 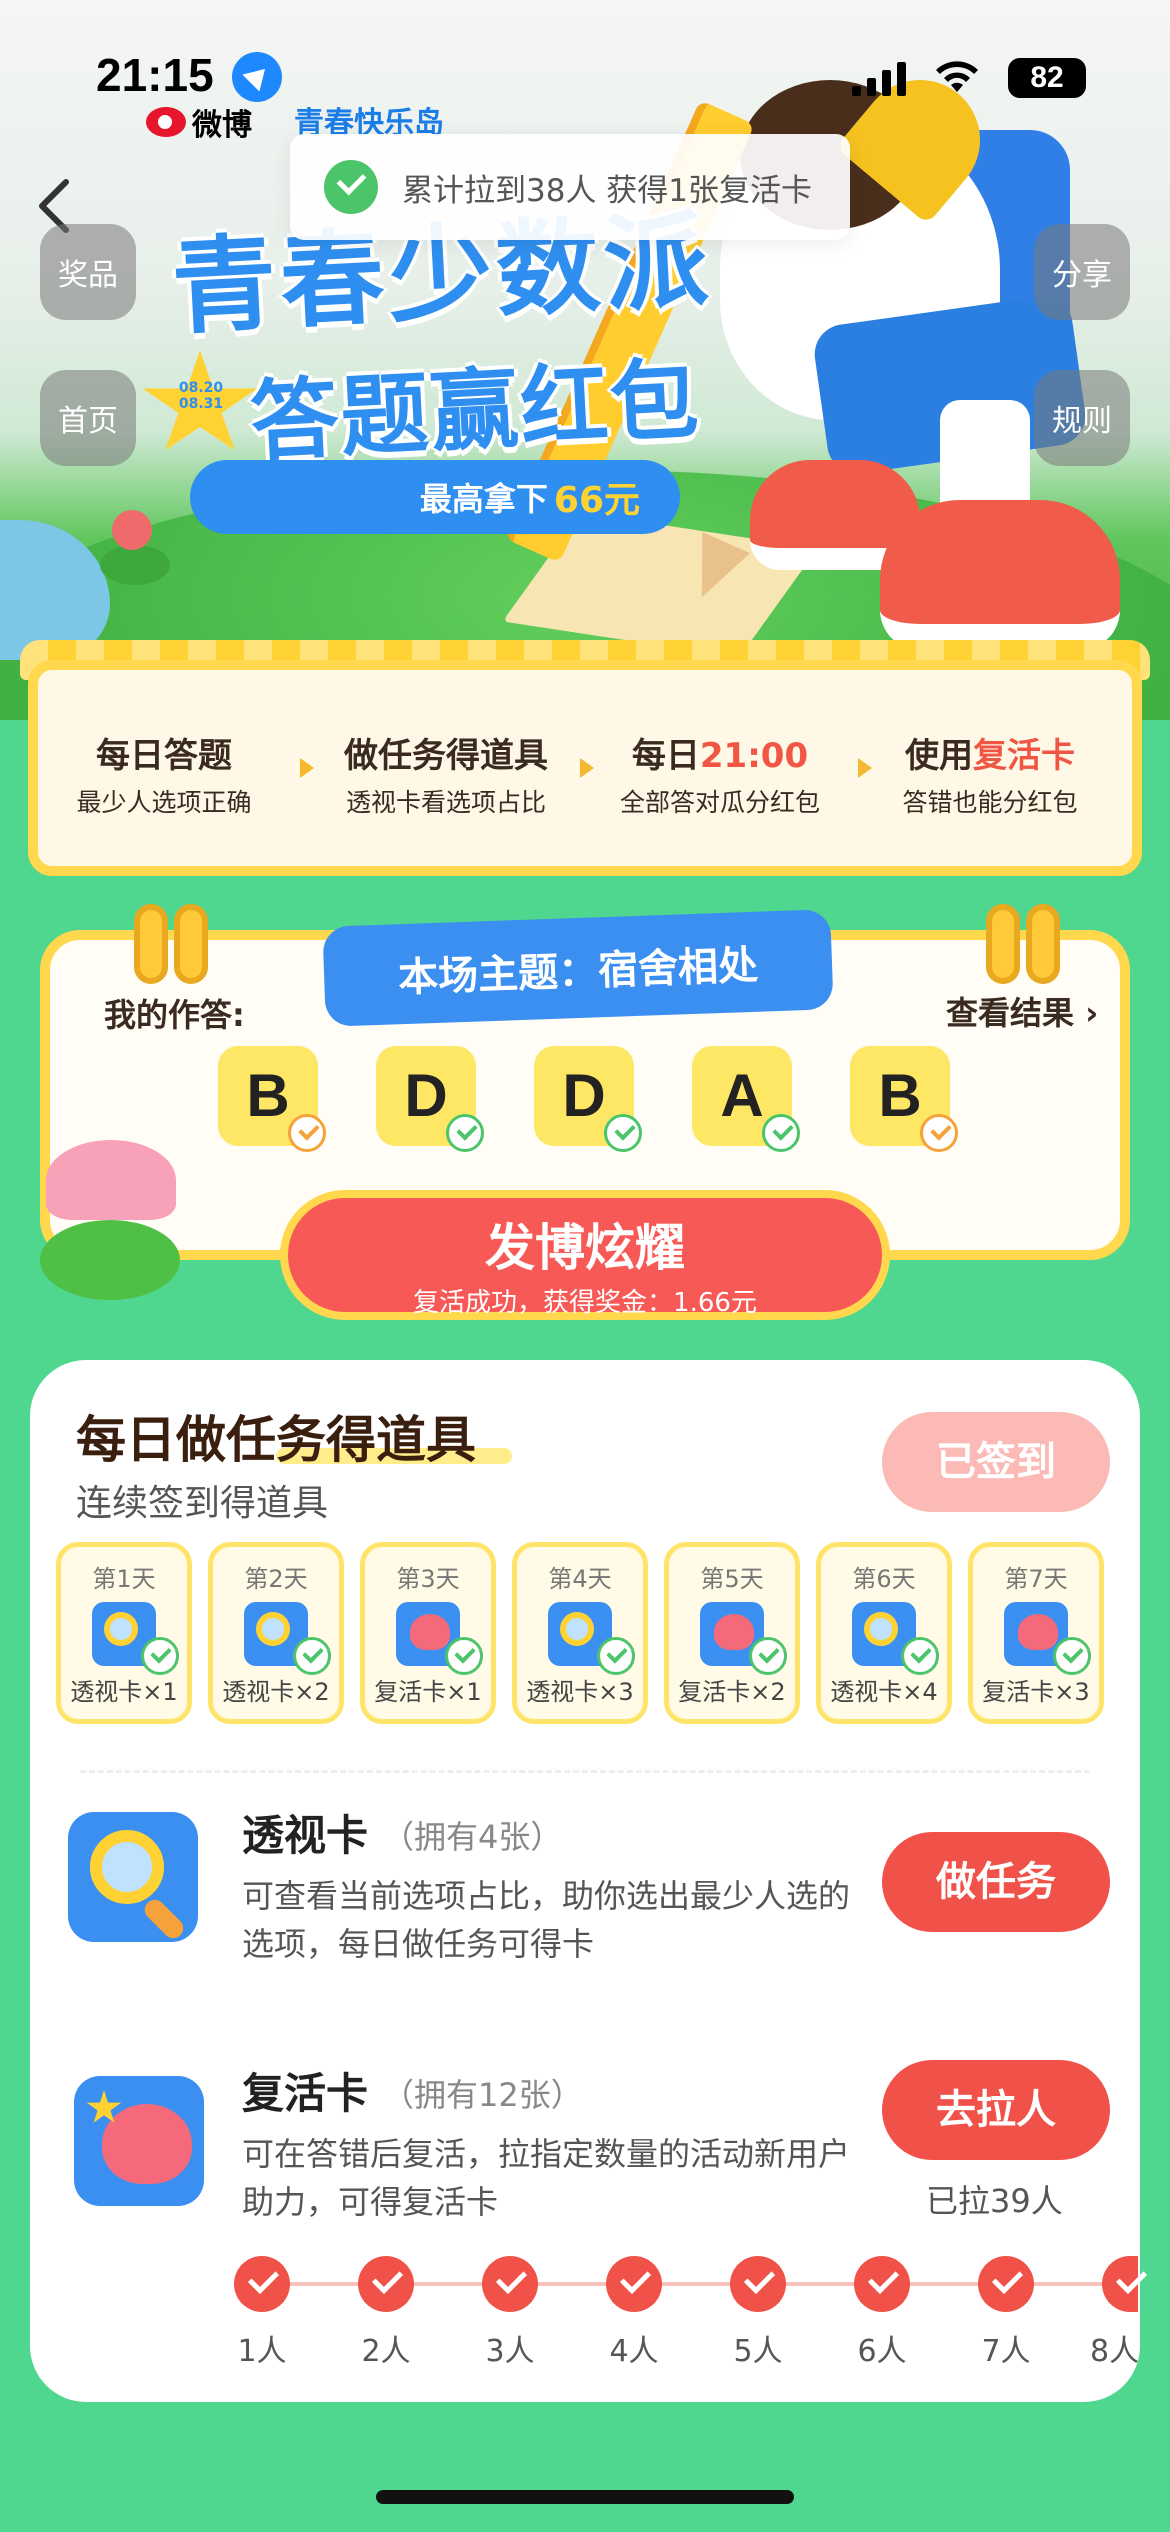 What do you see at coordinates (510, 2351) in the screenshot?
I see `step-label: 3人` at bounding box center [510, 2351].